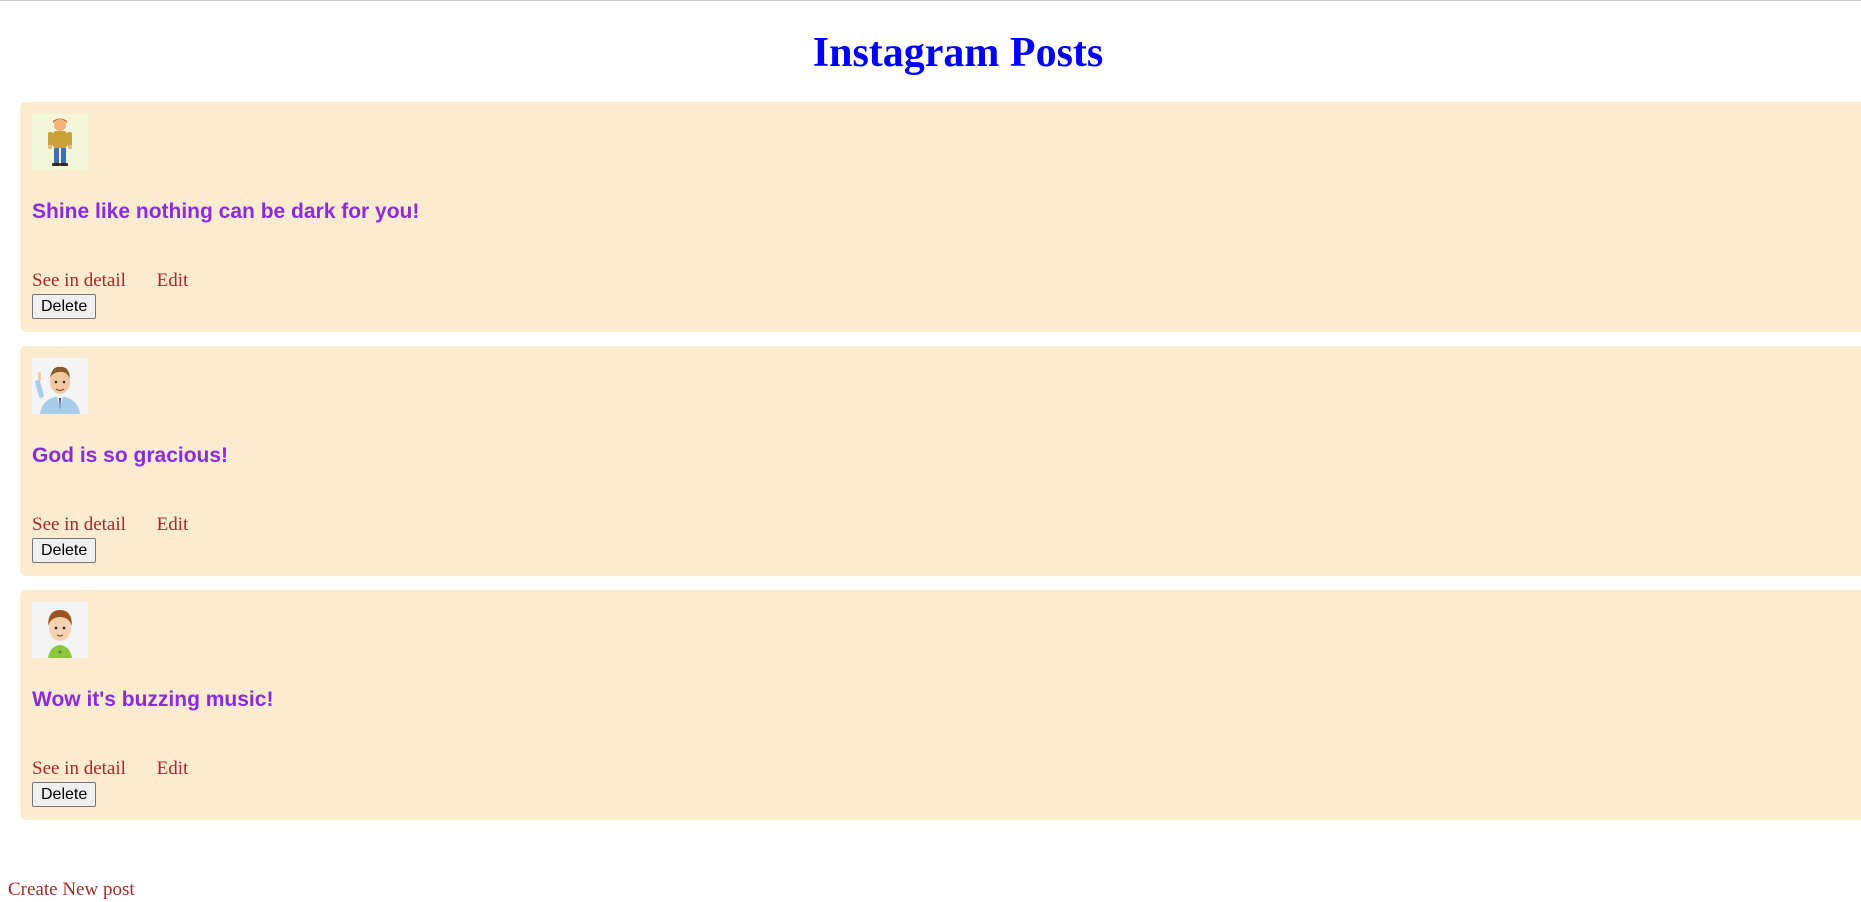 This screenshot has width=1861, height=902. I want to click on post-caption: God is so gracious!, so click(130, 455).